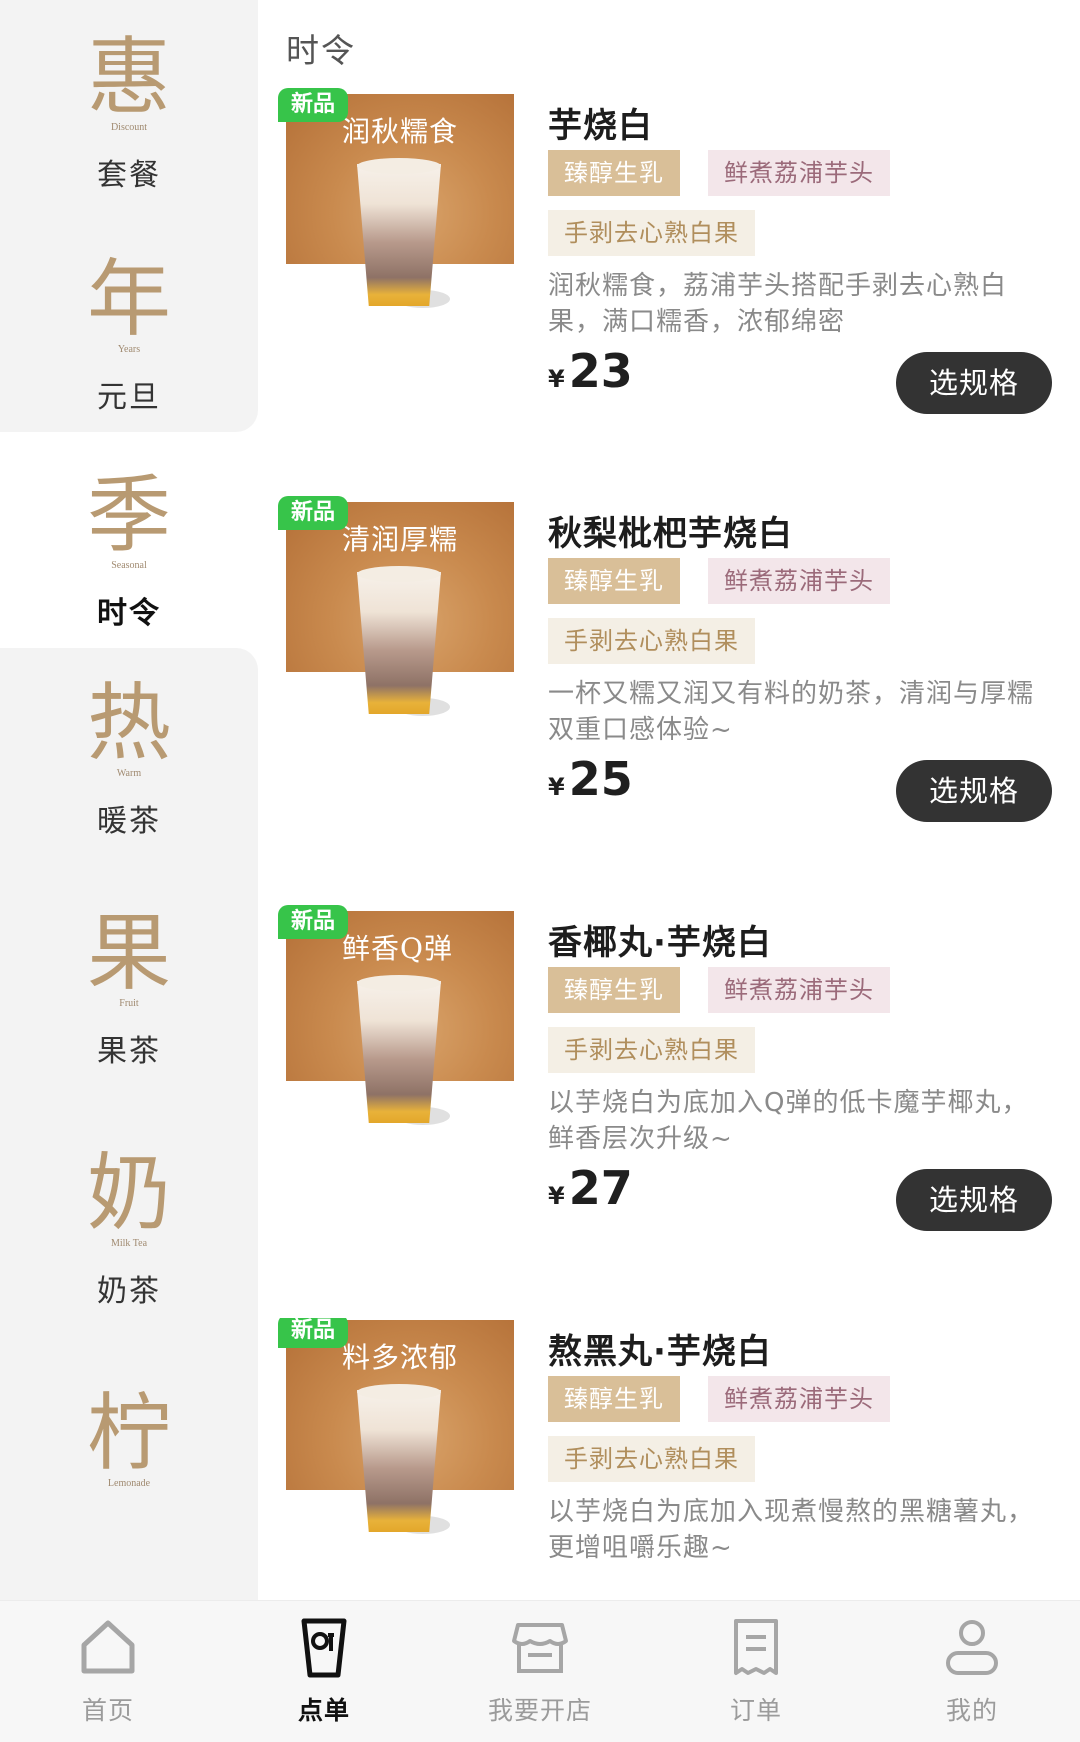  Describe the element at coordinates (128, 77) in the screenshot. I see `category-glyph: 惠` at that location.